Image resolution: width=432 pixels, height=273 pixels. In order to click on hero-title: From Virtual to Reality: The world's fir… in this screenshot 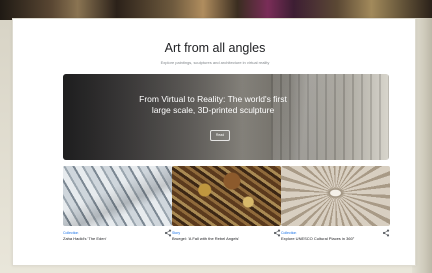, I will do `click(213, 104)`.